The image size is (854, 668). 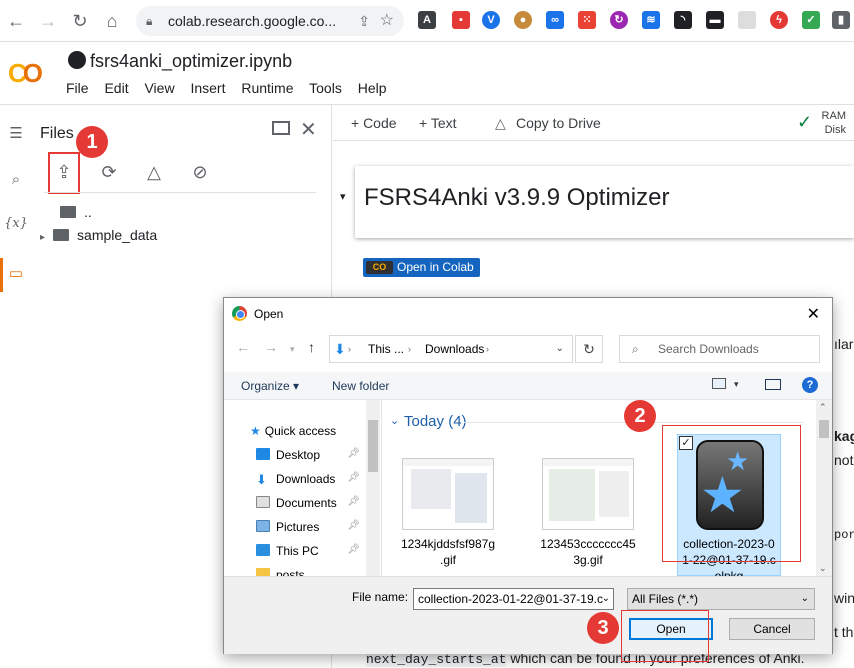 I want to click on preview-pane-icon, so click(x=773, y=384).